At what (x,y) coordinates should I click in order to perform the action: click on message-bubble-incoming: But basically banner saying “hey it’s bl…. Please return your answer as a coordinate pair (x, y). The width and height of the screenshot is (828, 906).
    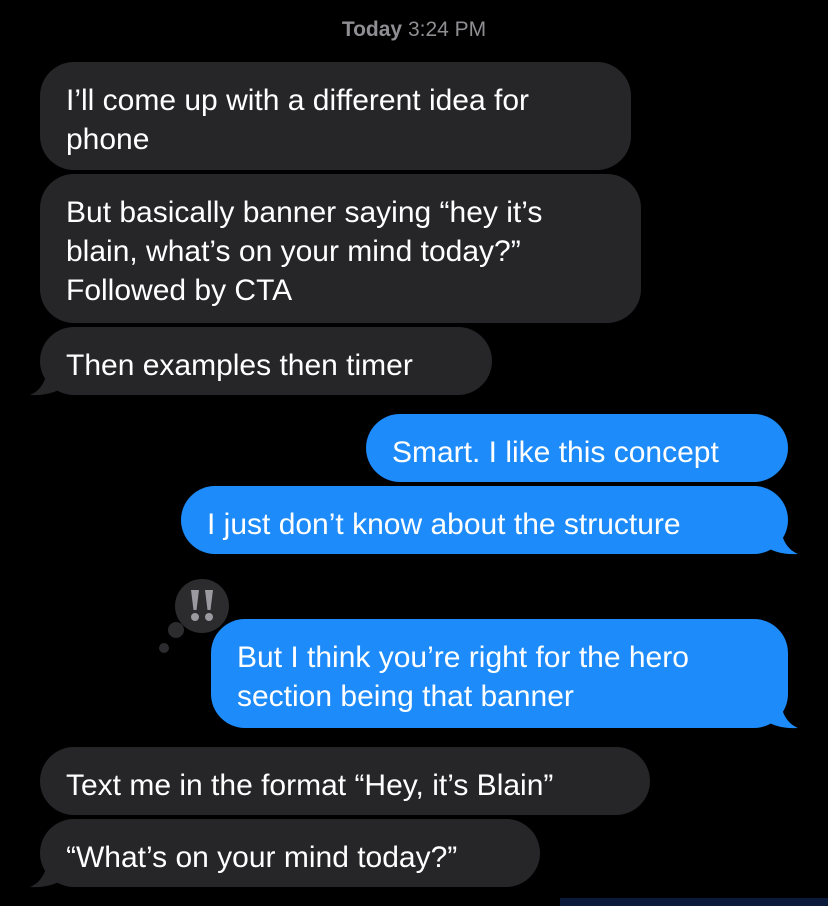
    Looking at the image, I should click on (340, 248).